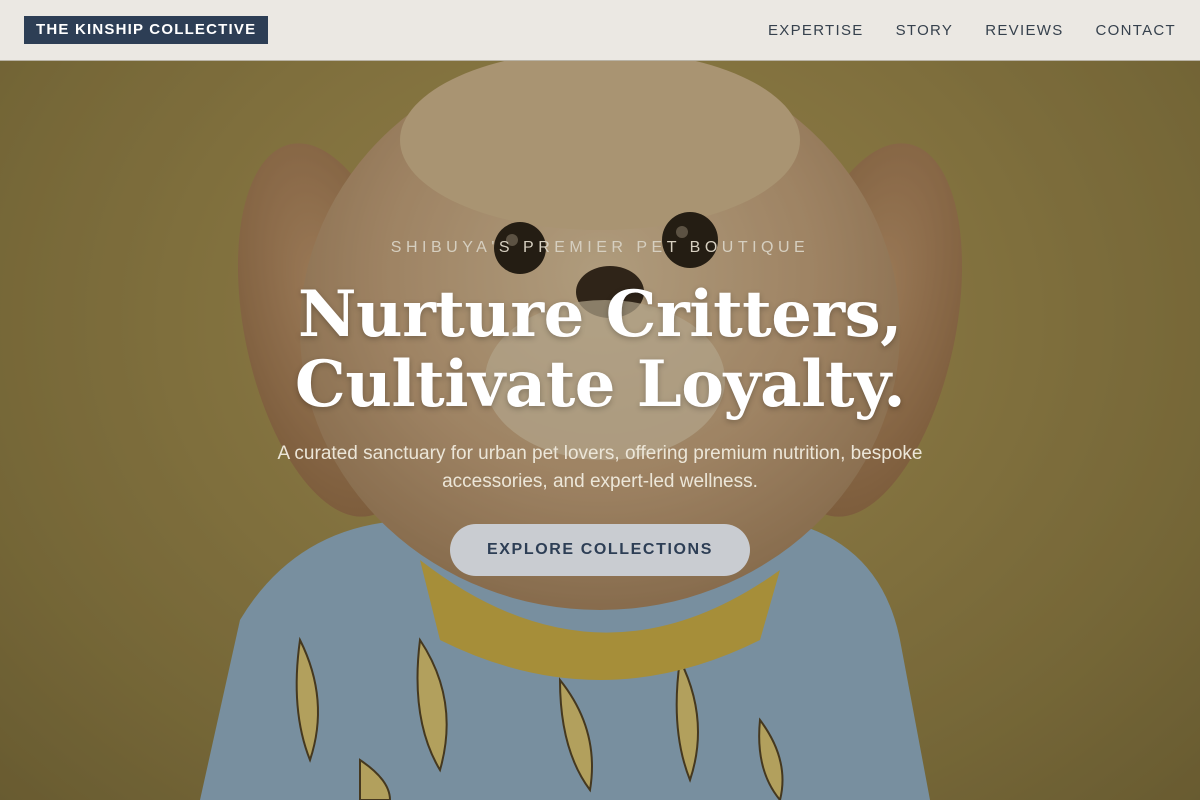 The height and width of the screenshot is (800, 1200). What do you see at coordinates (1024, 30) in the screenshot?
I see `nav-link-reviews: REVIEWS` at bounding box center [1024, 30].